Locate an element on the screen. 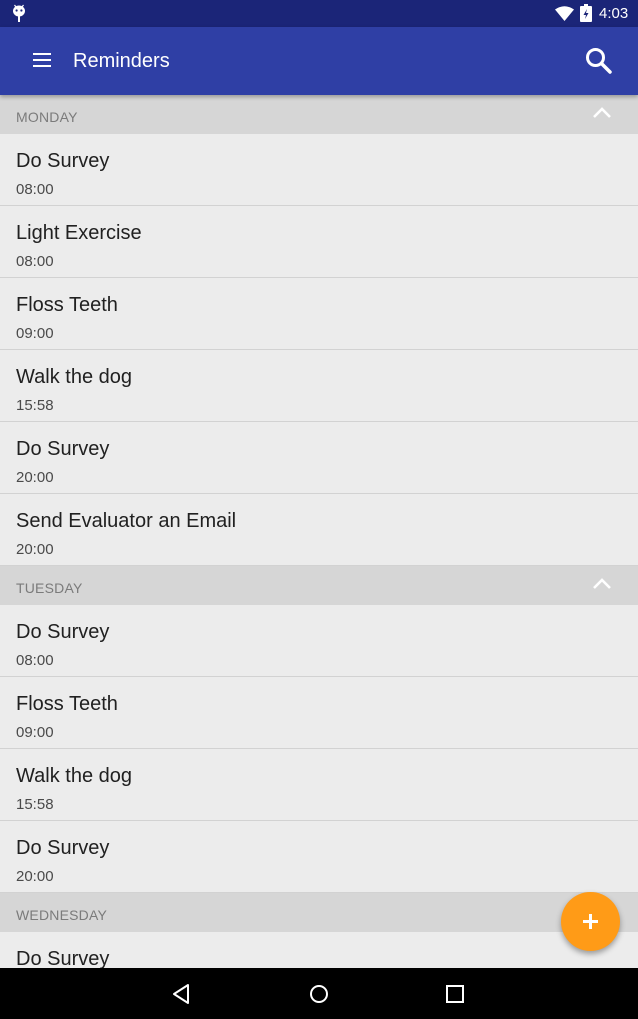  plus-icon is located at coordinates (590, 921).